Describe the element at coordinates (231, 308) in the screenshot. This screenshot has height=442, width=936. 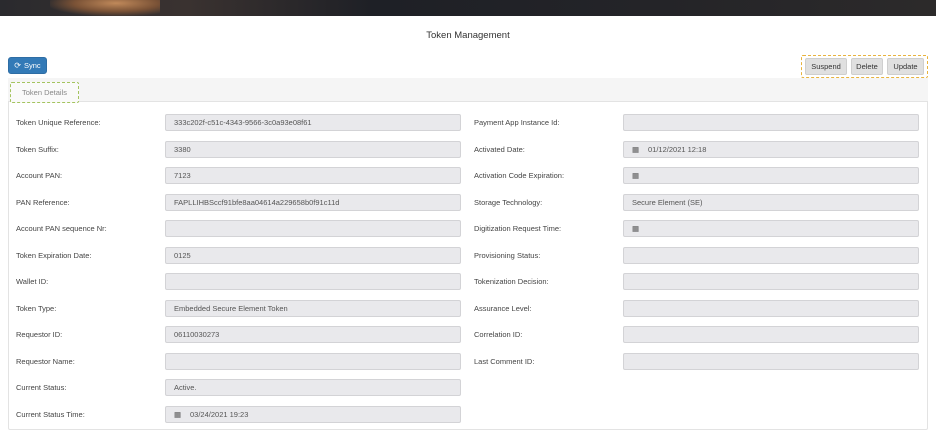
I see `token-type-value: Embedded Secure Element Token` at that location.